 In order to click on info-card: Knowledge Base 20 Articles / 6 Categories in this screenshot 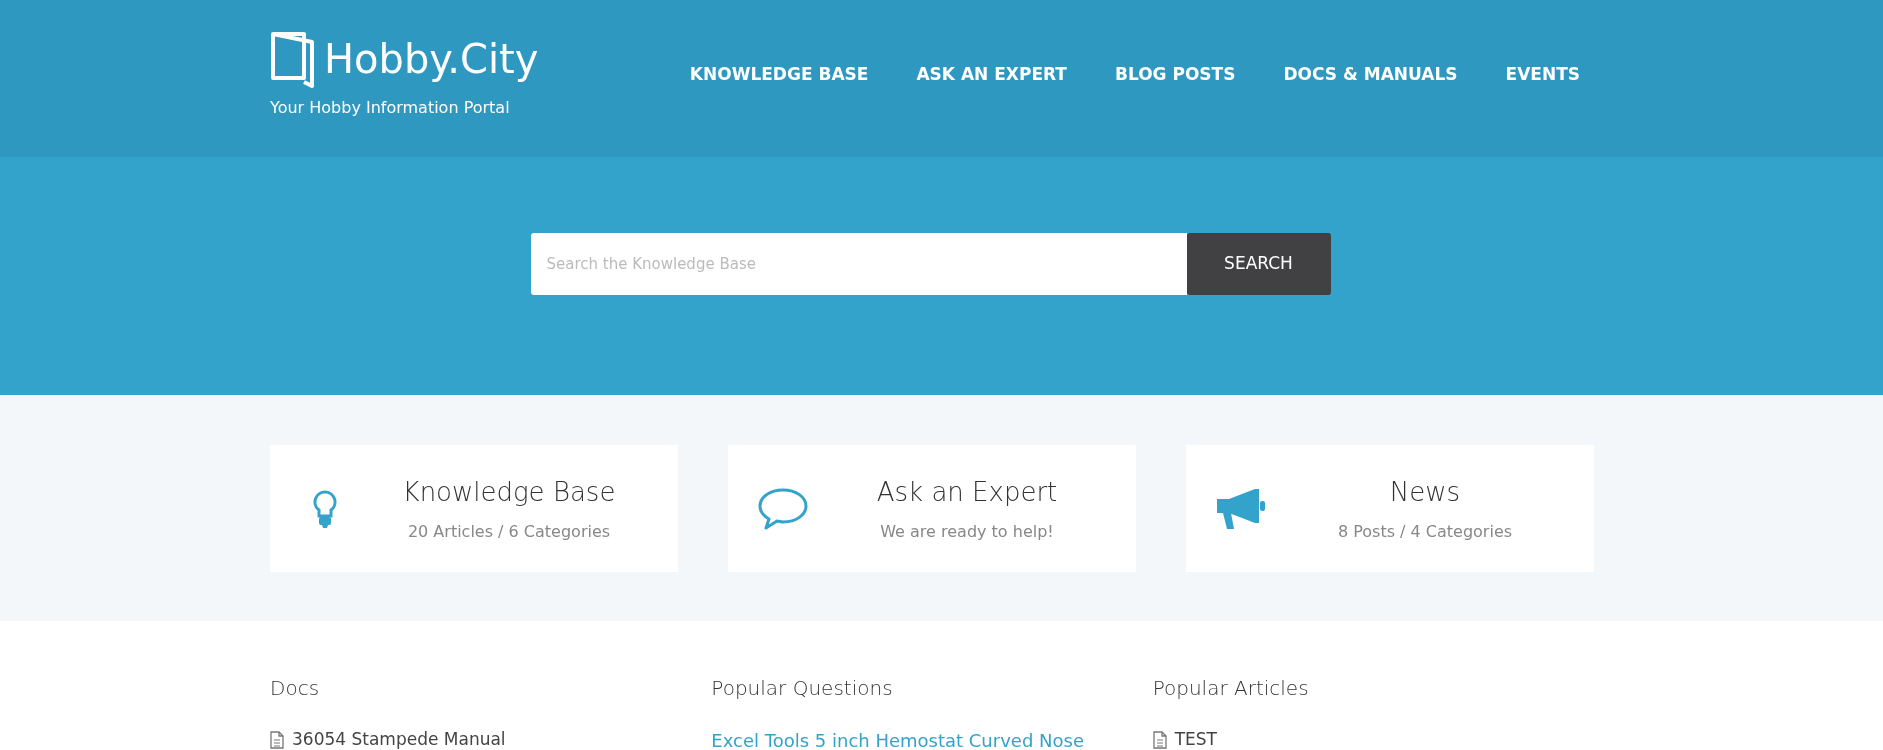, I will do `click(474, 508)`.